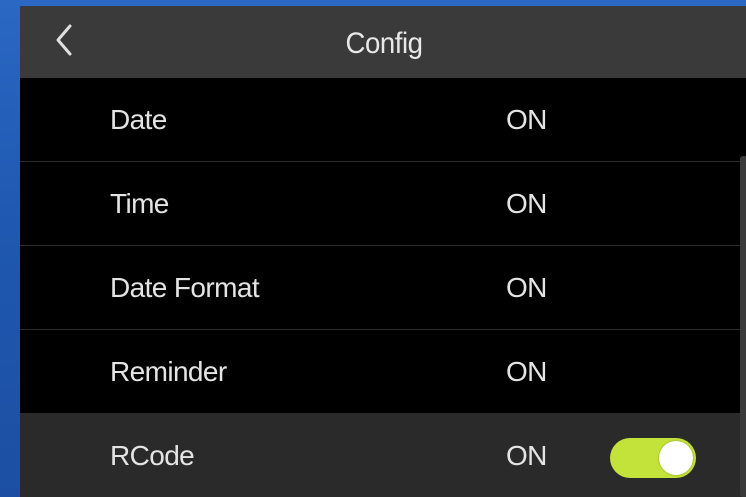 The height and width of the screenshot is (497, 746). Describe the element at coordinates (139, 203) in the screenshot. I see `setting-label: Time` at that location.